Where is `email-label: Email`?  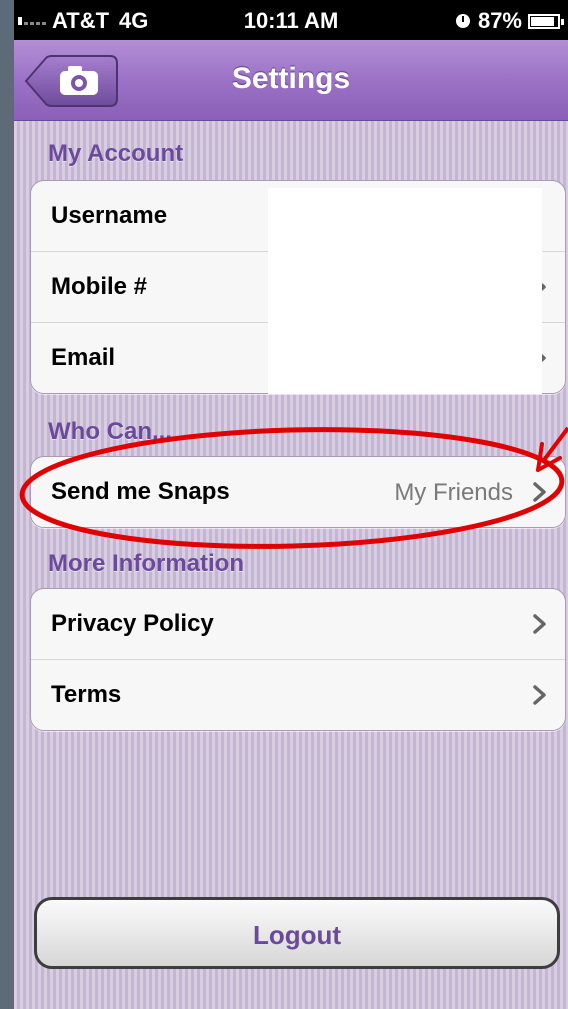
email-label: Email is located at coordinates (83, 357).